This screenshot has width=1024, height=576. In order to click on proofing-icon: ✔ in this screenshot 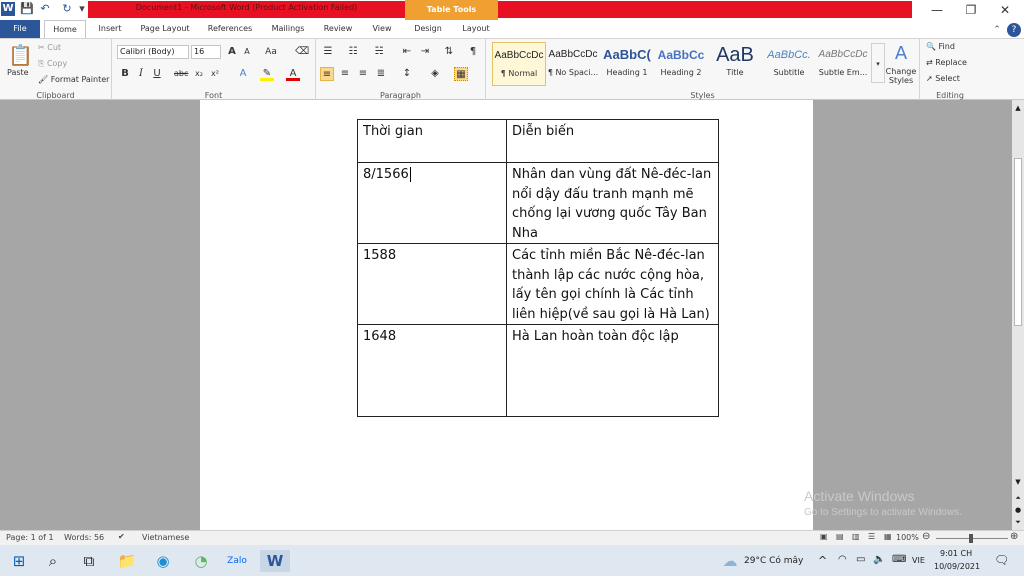, I will do `click(121, 536)`.